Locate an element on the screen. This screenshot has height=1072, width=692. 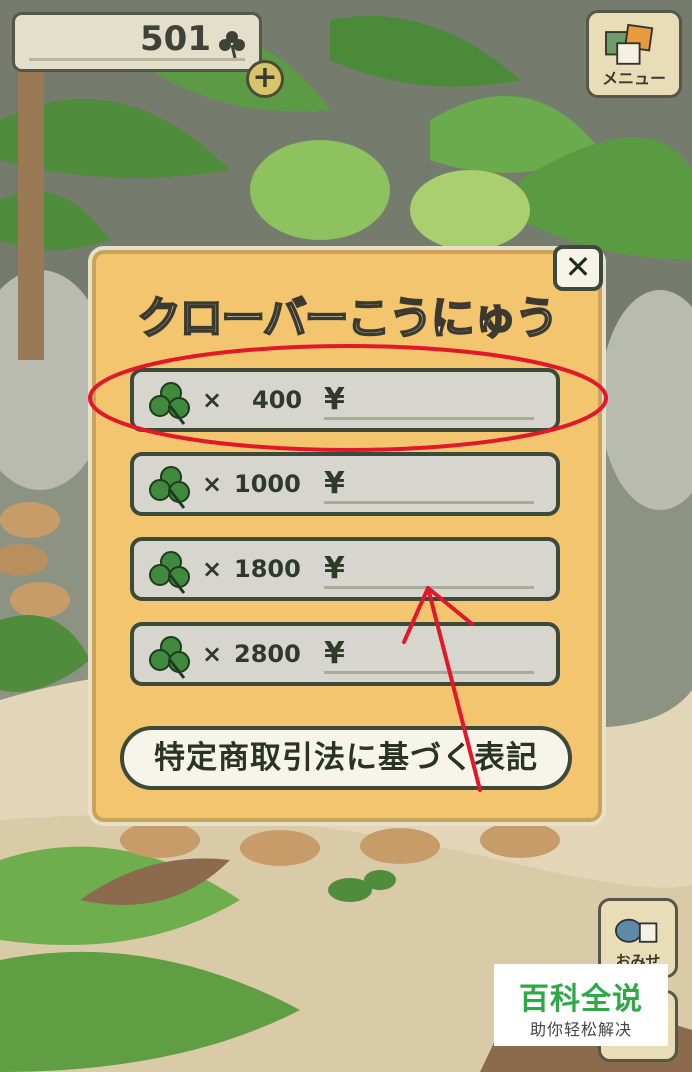
purchase-option-1800: × 1800 ¥ is located at coordinates (345, 569).